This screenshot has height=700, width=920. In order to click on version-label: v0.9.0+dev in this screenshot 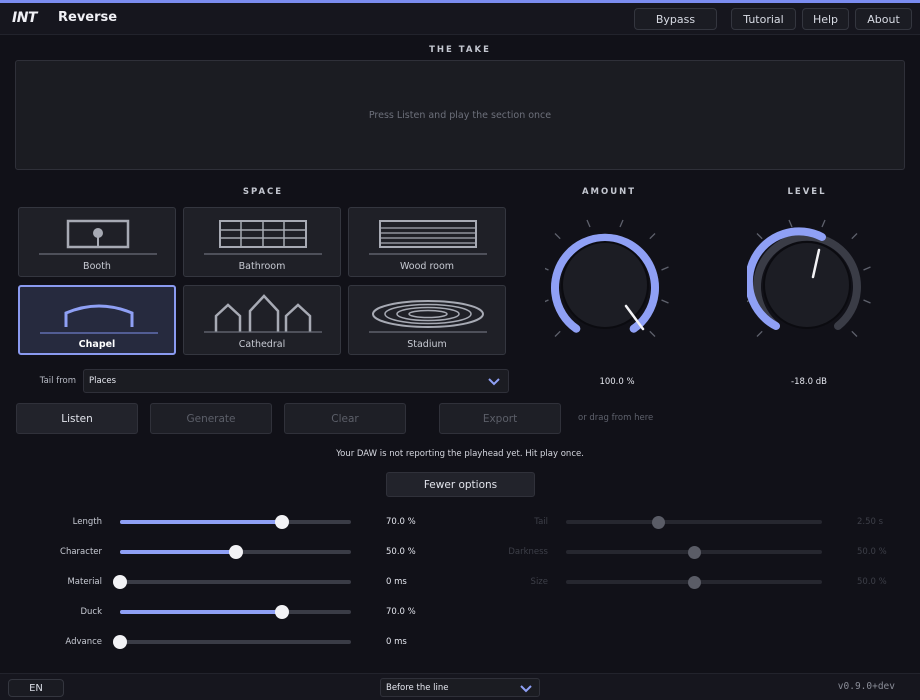, I will do `click(866, 686)`.